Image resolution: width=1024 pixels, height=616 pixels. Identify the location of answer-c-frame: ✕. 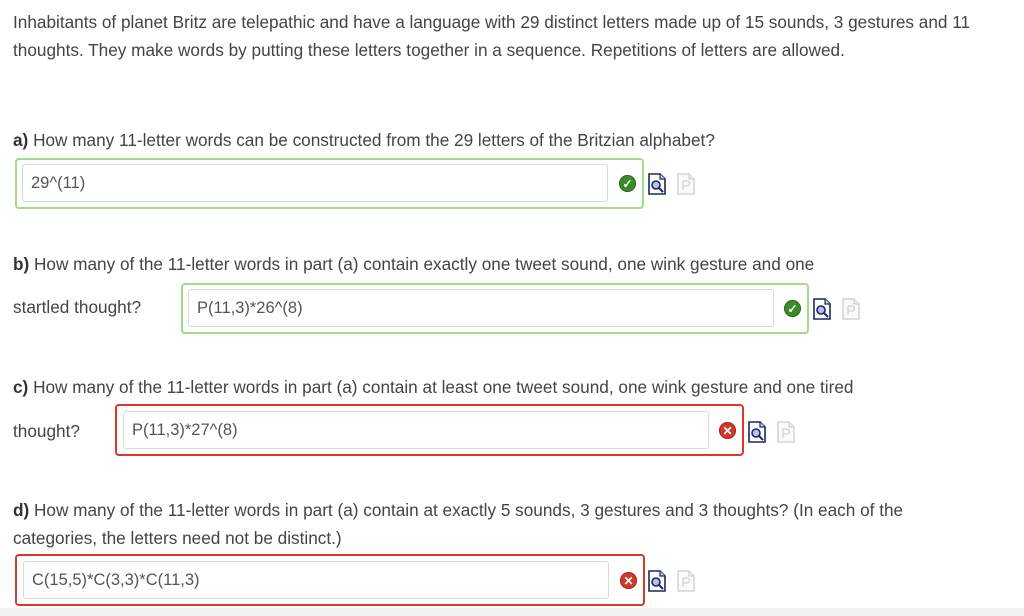
(429, 430).